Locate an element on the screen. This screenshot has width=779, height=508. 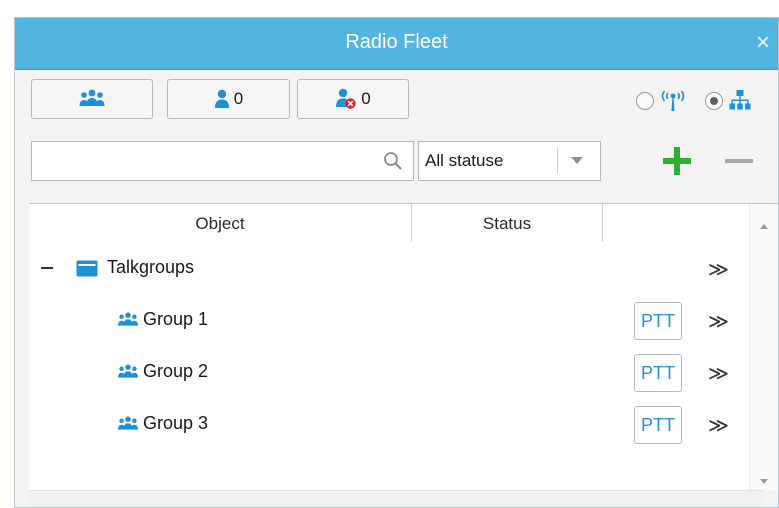
status-filter-dropdown: All statuse is located at coordinates (509, 161).